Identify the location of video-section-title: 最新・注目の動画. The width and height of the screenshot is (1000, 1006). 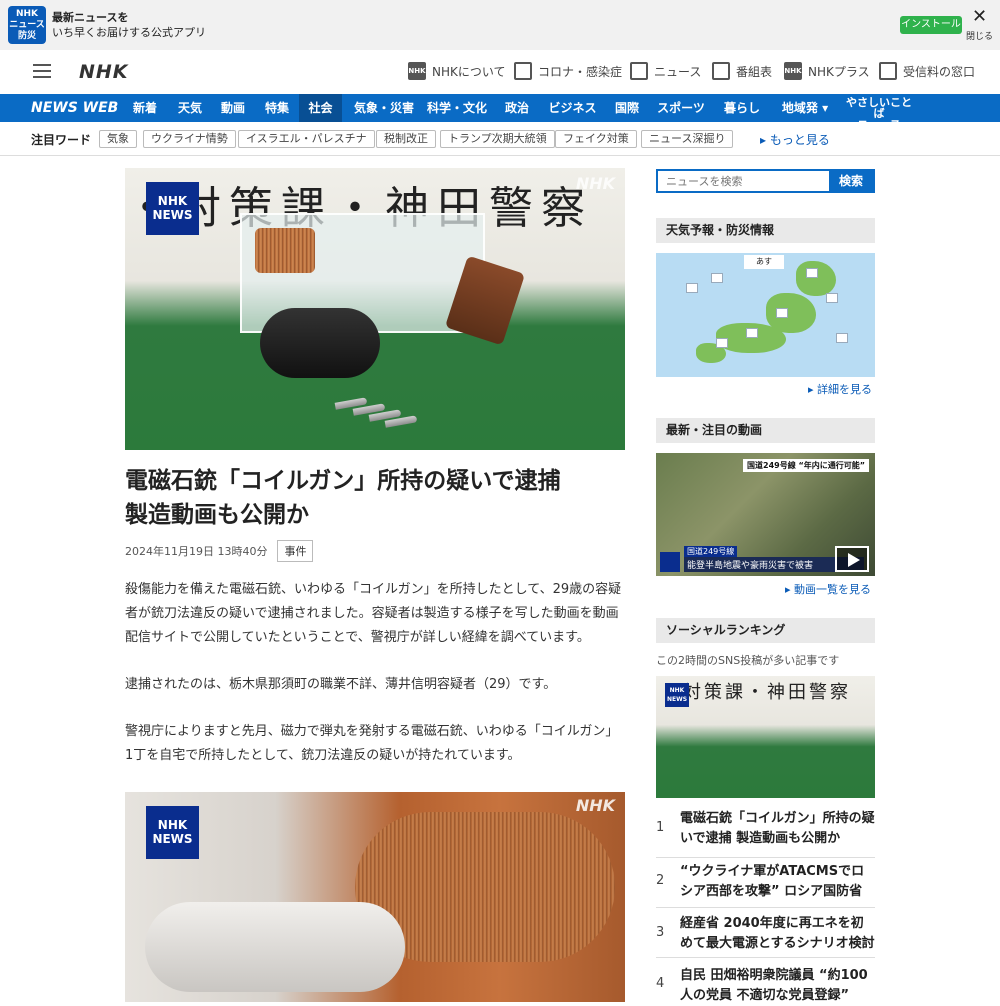
(765, 430).